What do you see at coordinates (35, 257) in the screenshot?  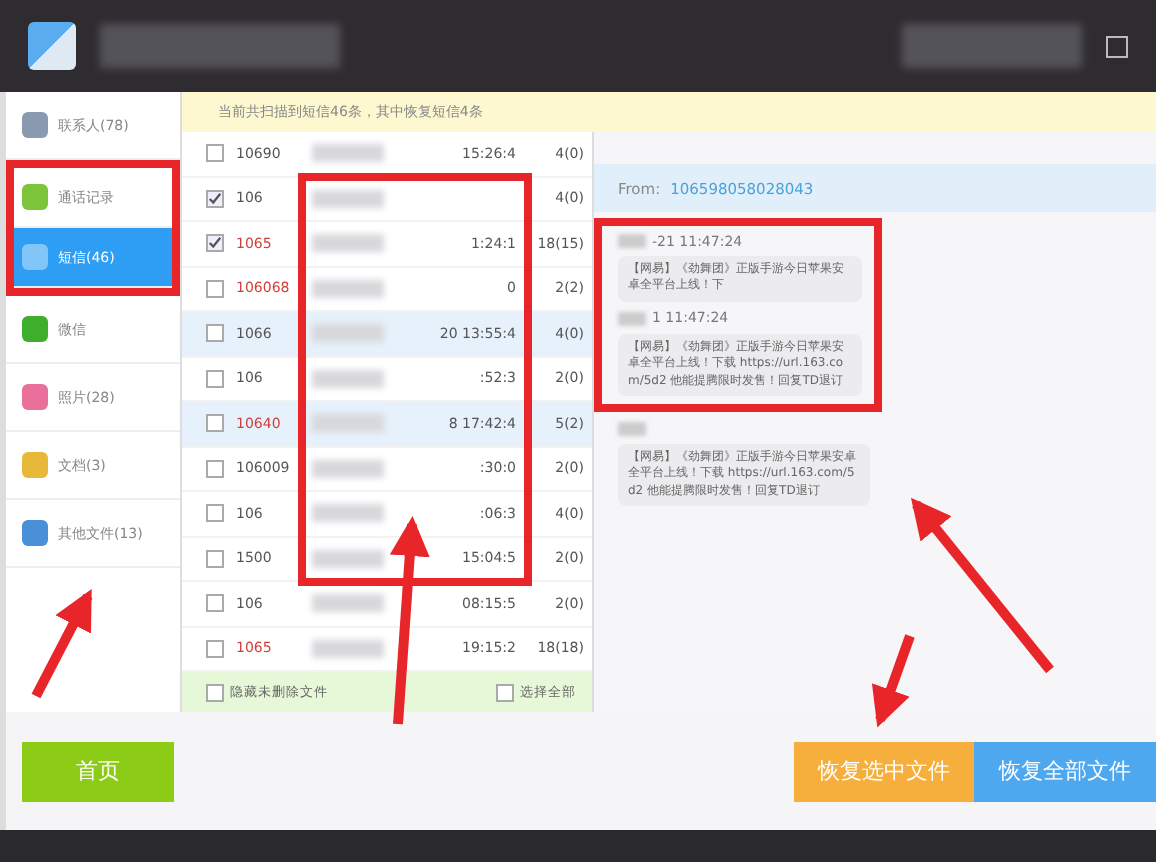 I see `chat-bubble-icon` at bounding box center [35, 257].